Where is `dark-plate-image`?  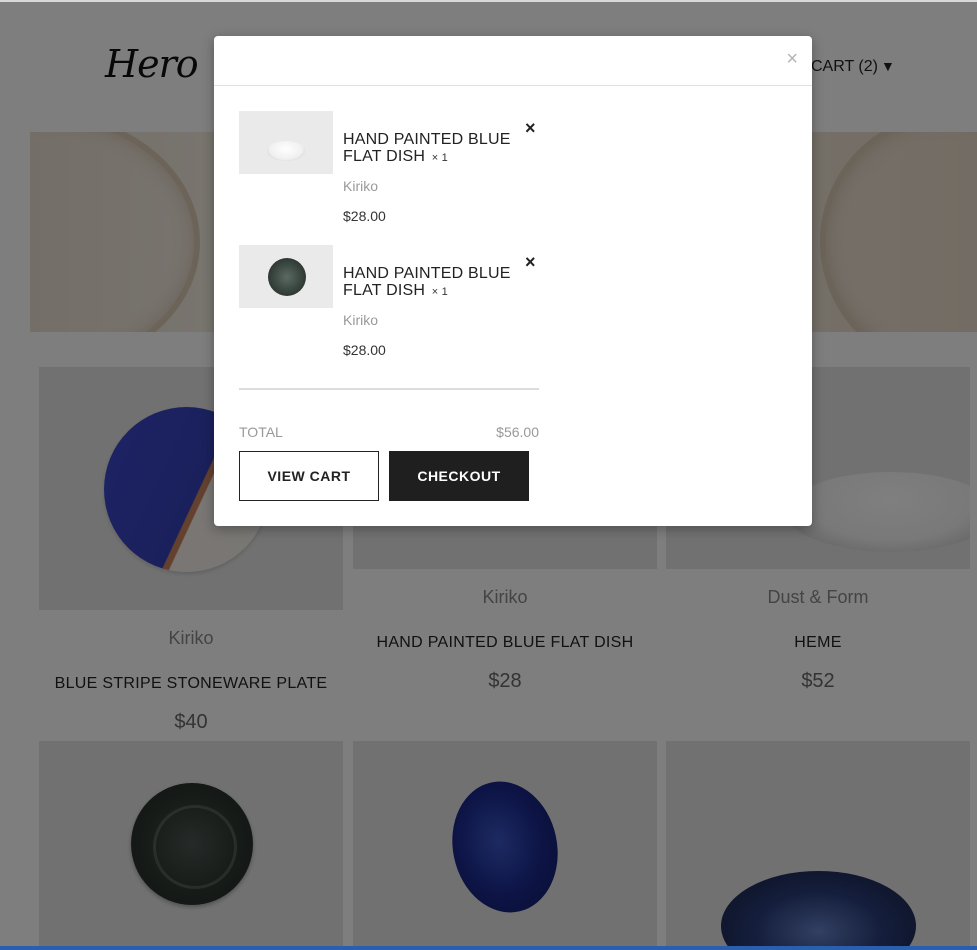
dark-plate-image is located at coordinates (287, 277).